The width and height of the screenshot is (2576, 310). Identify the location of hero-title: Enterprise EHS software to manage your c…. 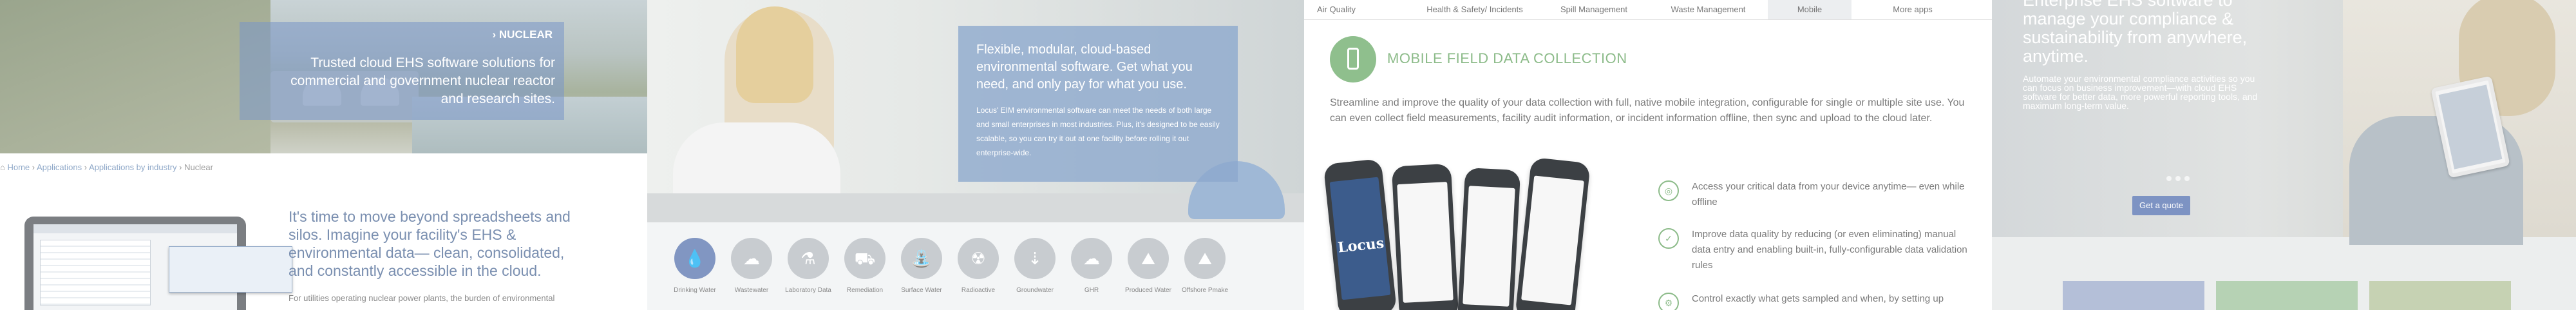
(2136, 33).